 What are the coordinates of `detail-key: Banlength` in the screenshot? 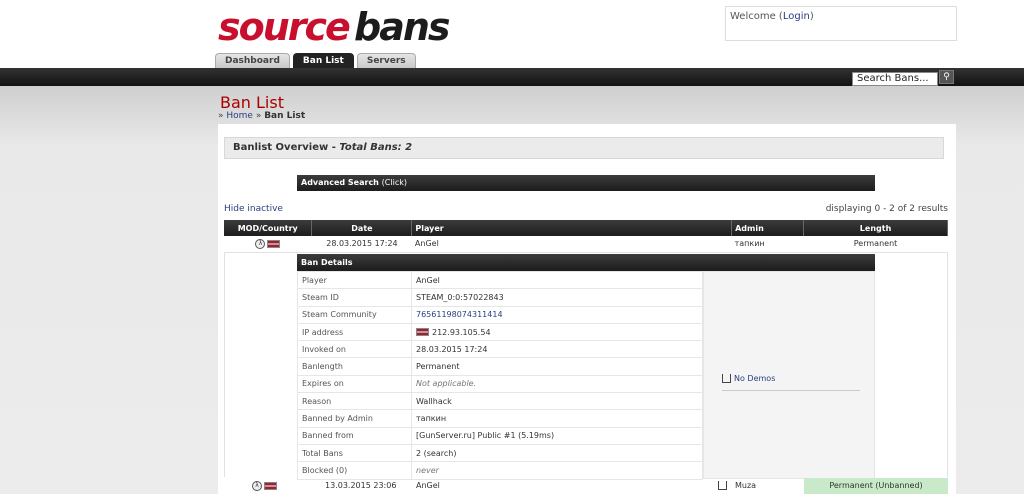 It's located at (354, 366).